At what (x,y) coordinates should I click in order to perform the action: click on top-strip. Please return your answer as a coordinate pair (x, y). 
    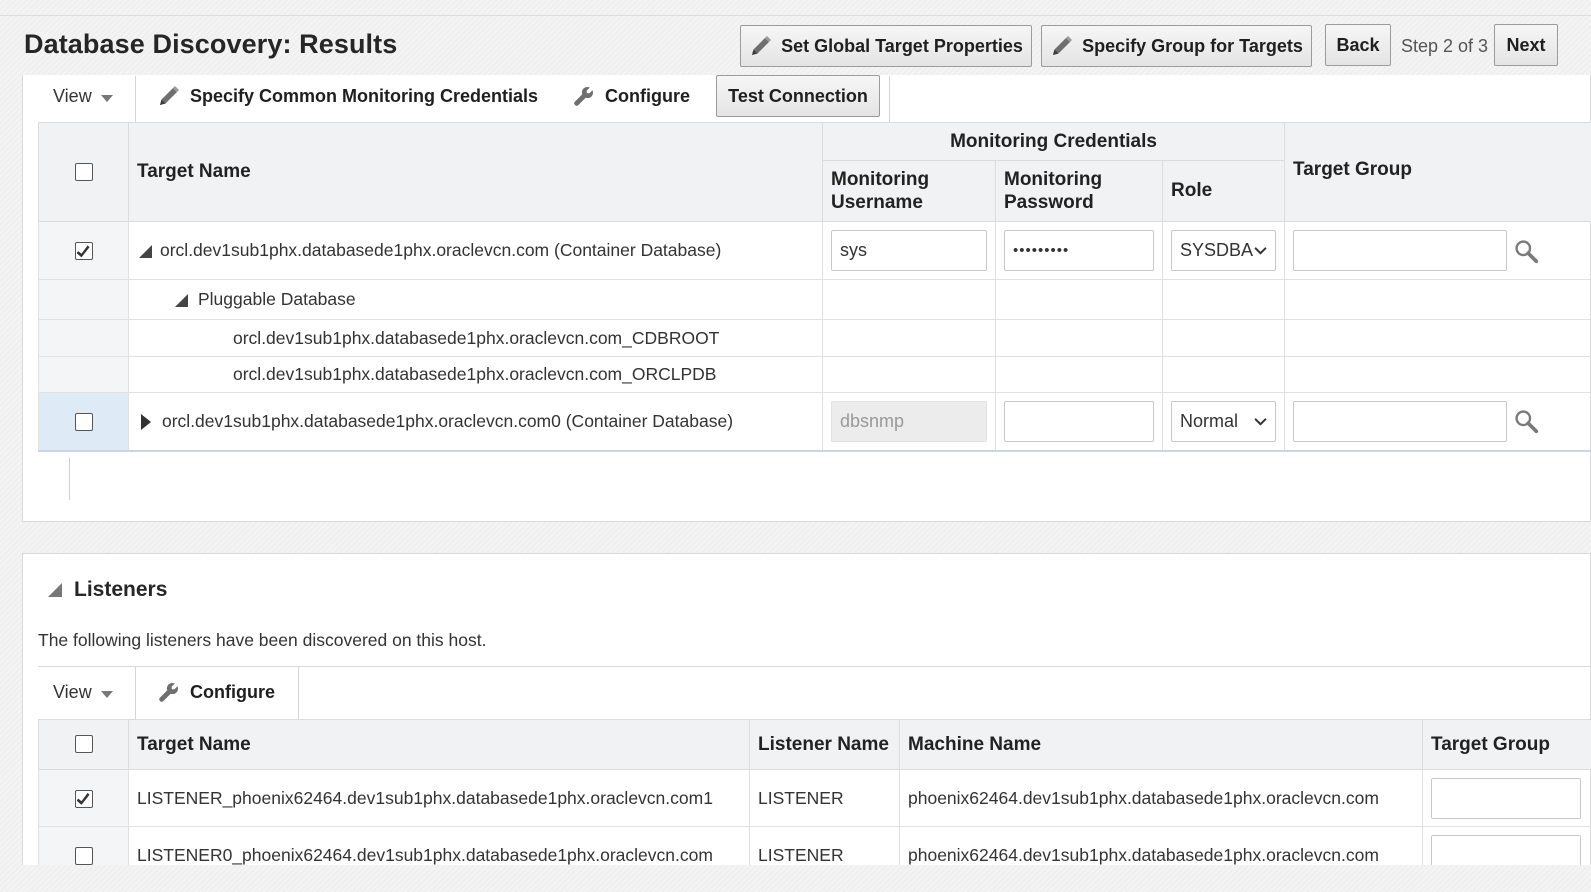
    Looking at the image, I should click on (795, 8).